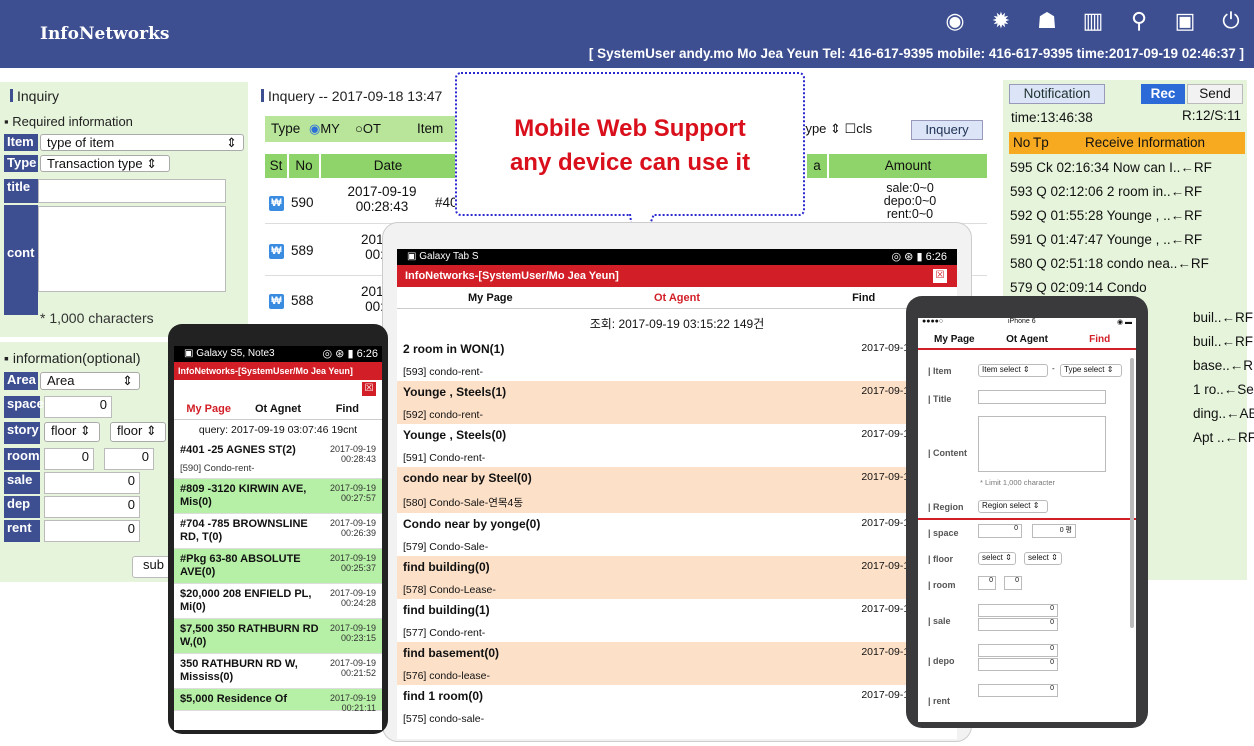  What do you see at coordinates (1052, 117) in the screenshot?
I see `notif-time: time:13:46:38` at bounding box center [1052, 117].